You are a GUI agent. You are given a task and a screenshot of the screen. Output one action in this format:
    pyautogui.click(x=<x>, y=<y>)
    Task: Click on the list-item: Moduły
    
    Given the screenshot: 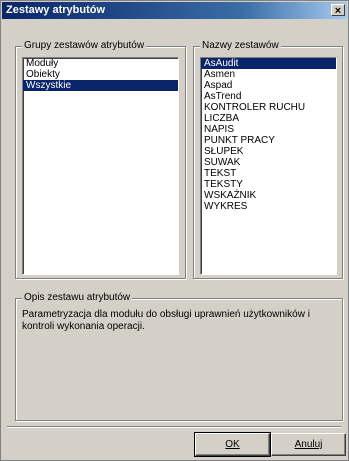 What is the action you would take?
    pyautogui.click(x=100, y=63)
    